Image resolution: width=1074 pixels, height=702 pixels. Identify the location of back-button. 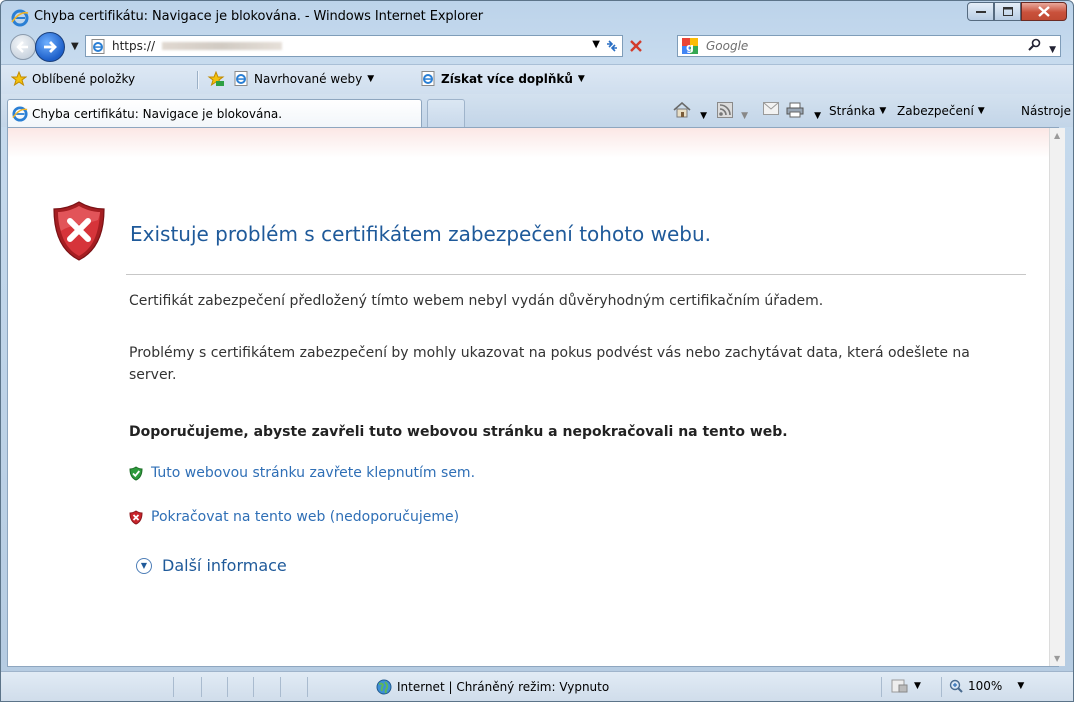
(23, 47).